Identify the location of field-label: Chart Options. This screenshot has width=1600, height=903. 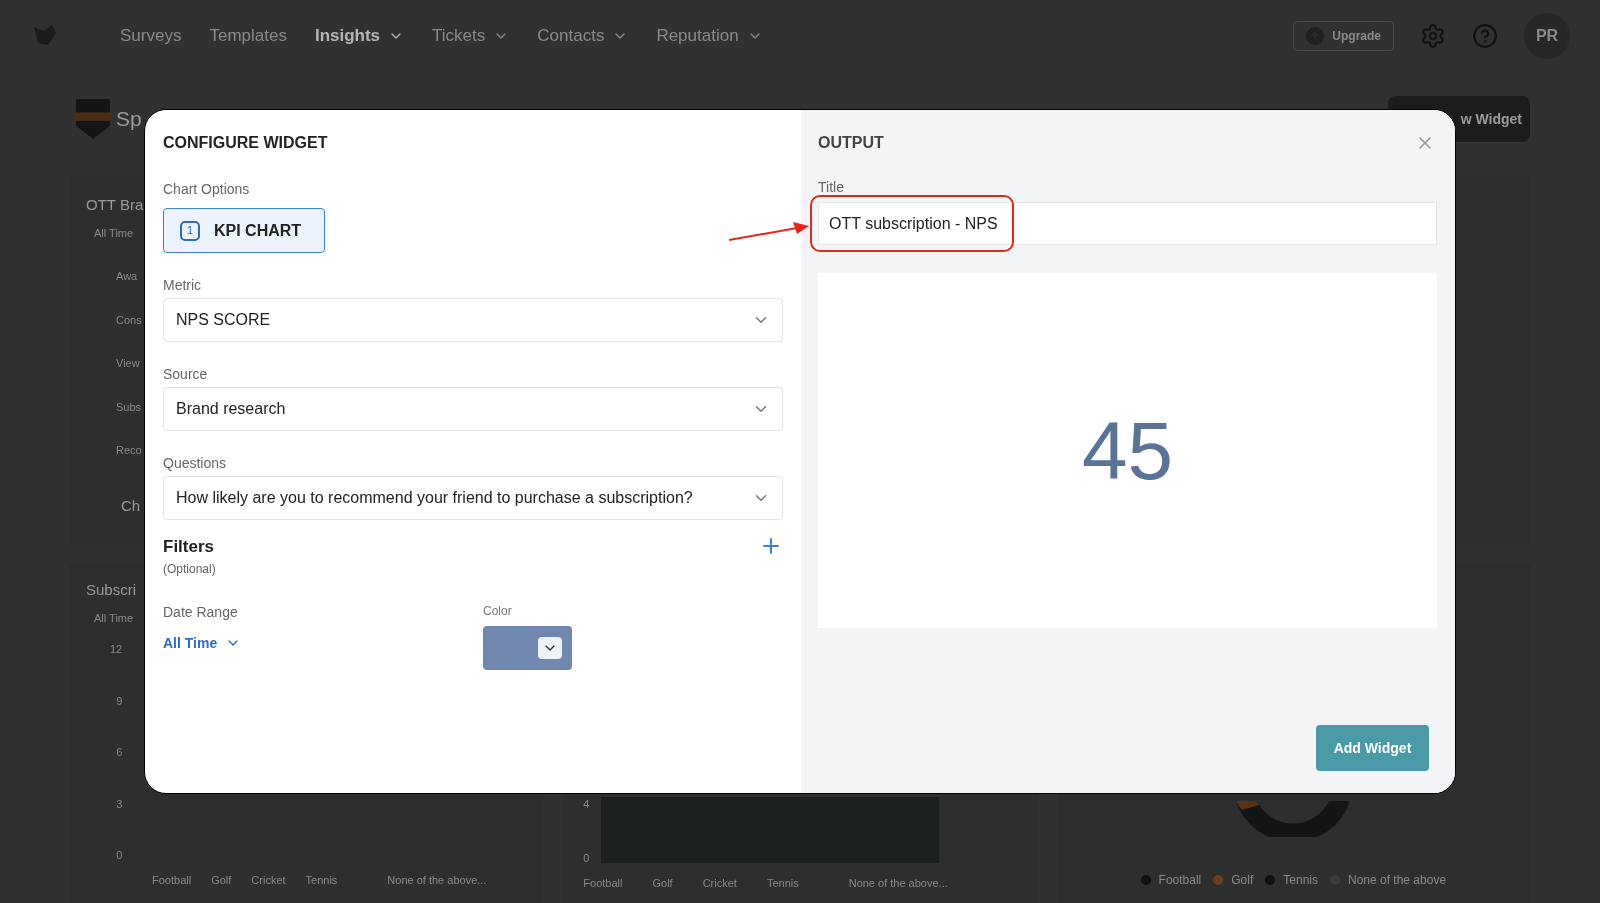
(207, 189).